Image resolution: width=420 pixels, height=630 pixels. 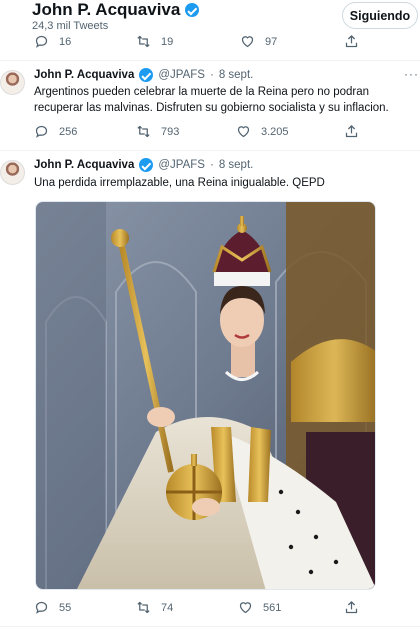 I want to click on reply-button: 256, so click(x=55, y=131).